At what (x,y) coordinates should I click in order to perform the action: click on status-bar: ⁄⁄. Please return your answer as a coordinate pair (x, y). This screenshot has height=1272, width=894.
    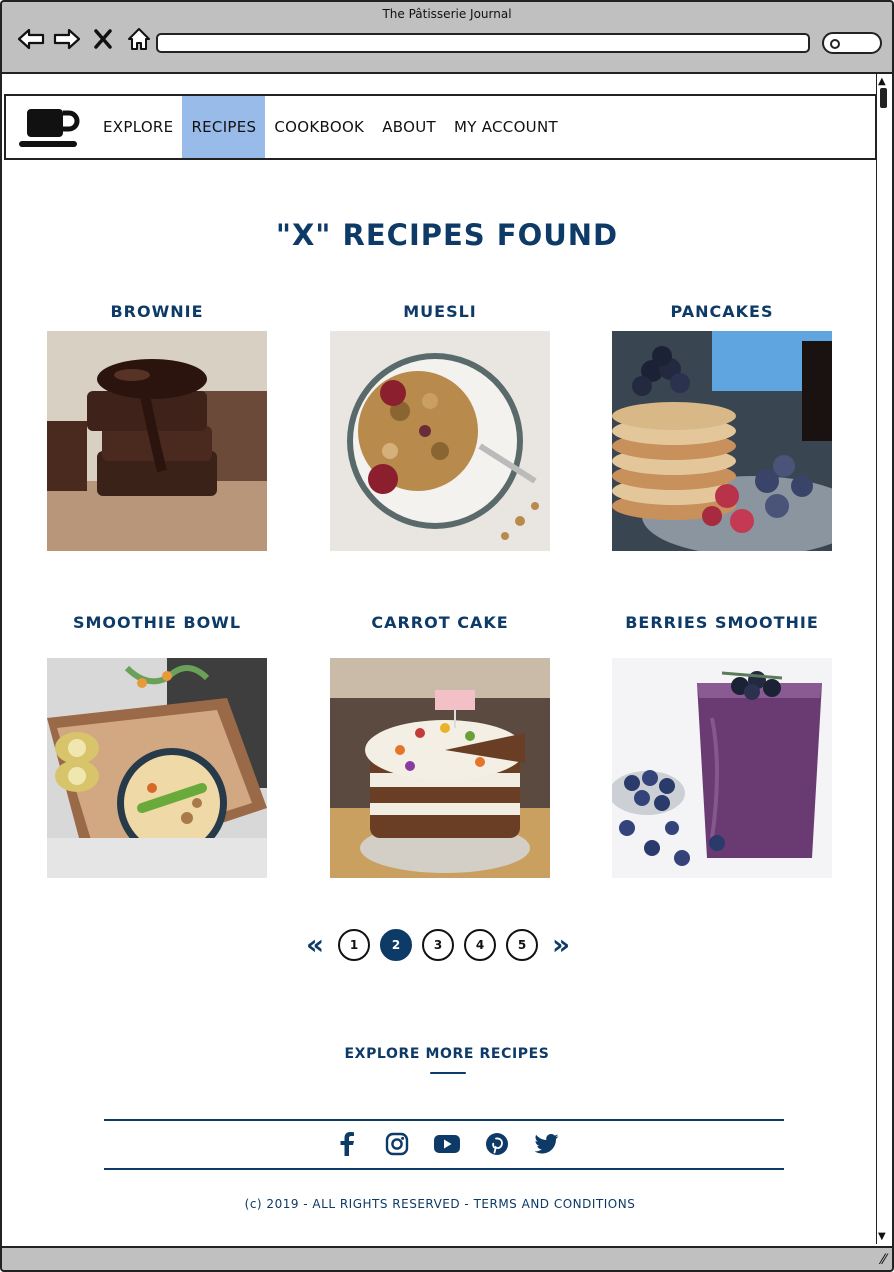
    Looking at the image, I should click on (447, 1259).